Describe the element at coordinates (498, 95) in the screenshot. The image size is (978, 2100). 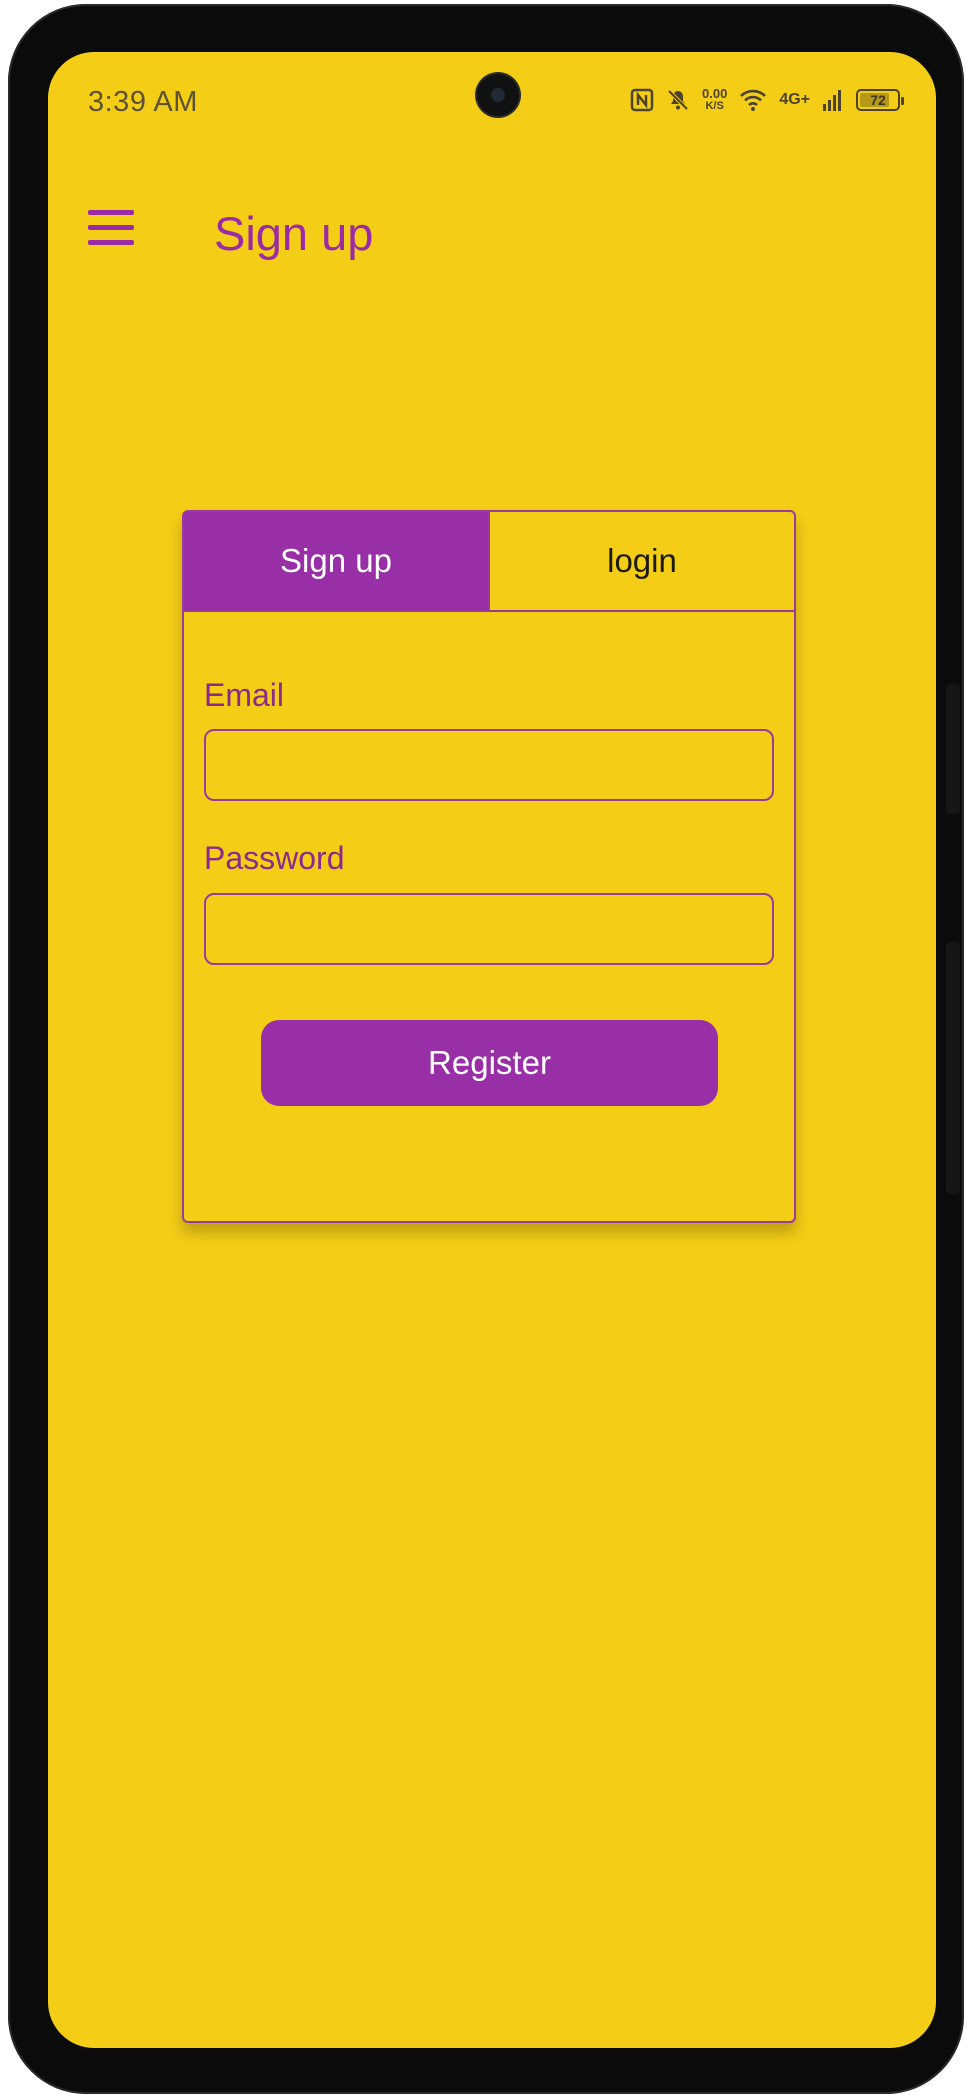
I see `front-camera` at that location.